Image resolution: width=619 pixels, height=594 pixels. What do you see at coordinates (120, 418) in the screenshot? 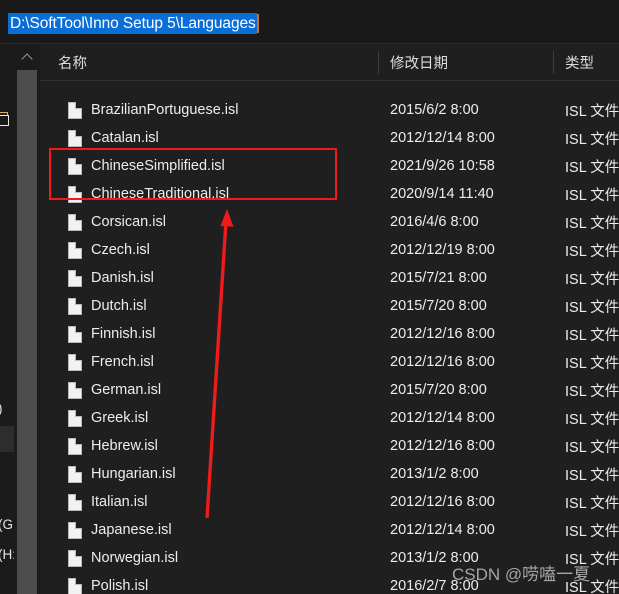
I see `file-name-cell: Greek.isl` at bounding box center [120, 418].